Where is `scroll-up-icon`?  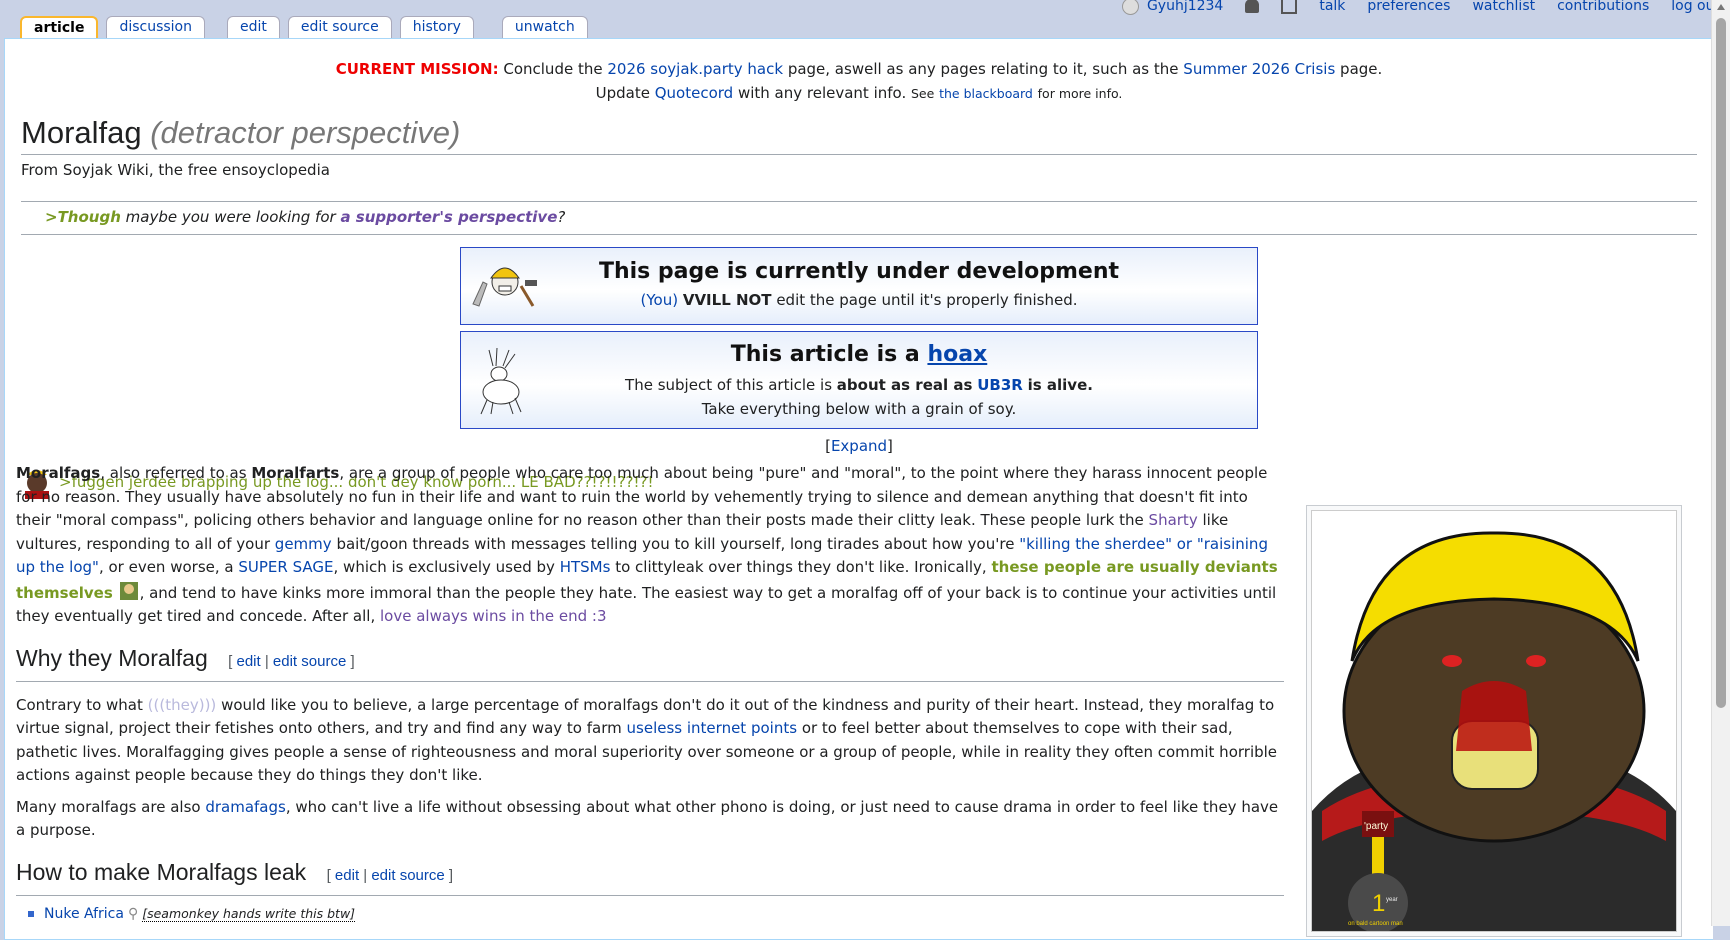
scroll-up-icon is located at coordinates (1721, 7).